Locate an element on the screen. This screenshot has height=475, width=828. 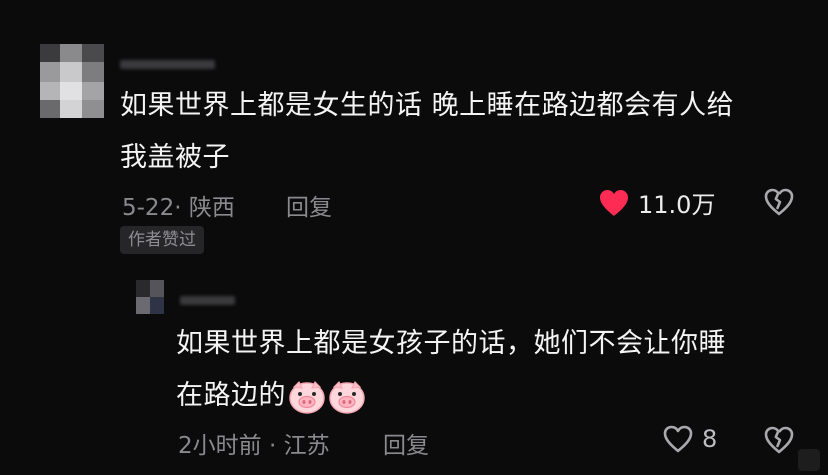
author-liked-badge: 作者赞过 is located at coordinates (162, 240).